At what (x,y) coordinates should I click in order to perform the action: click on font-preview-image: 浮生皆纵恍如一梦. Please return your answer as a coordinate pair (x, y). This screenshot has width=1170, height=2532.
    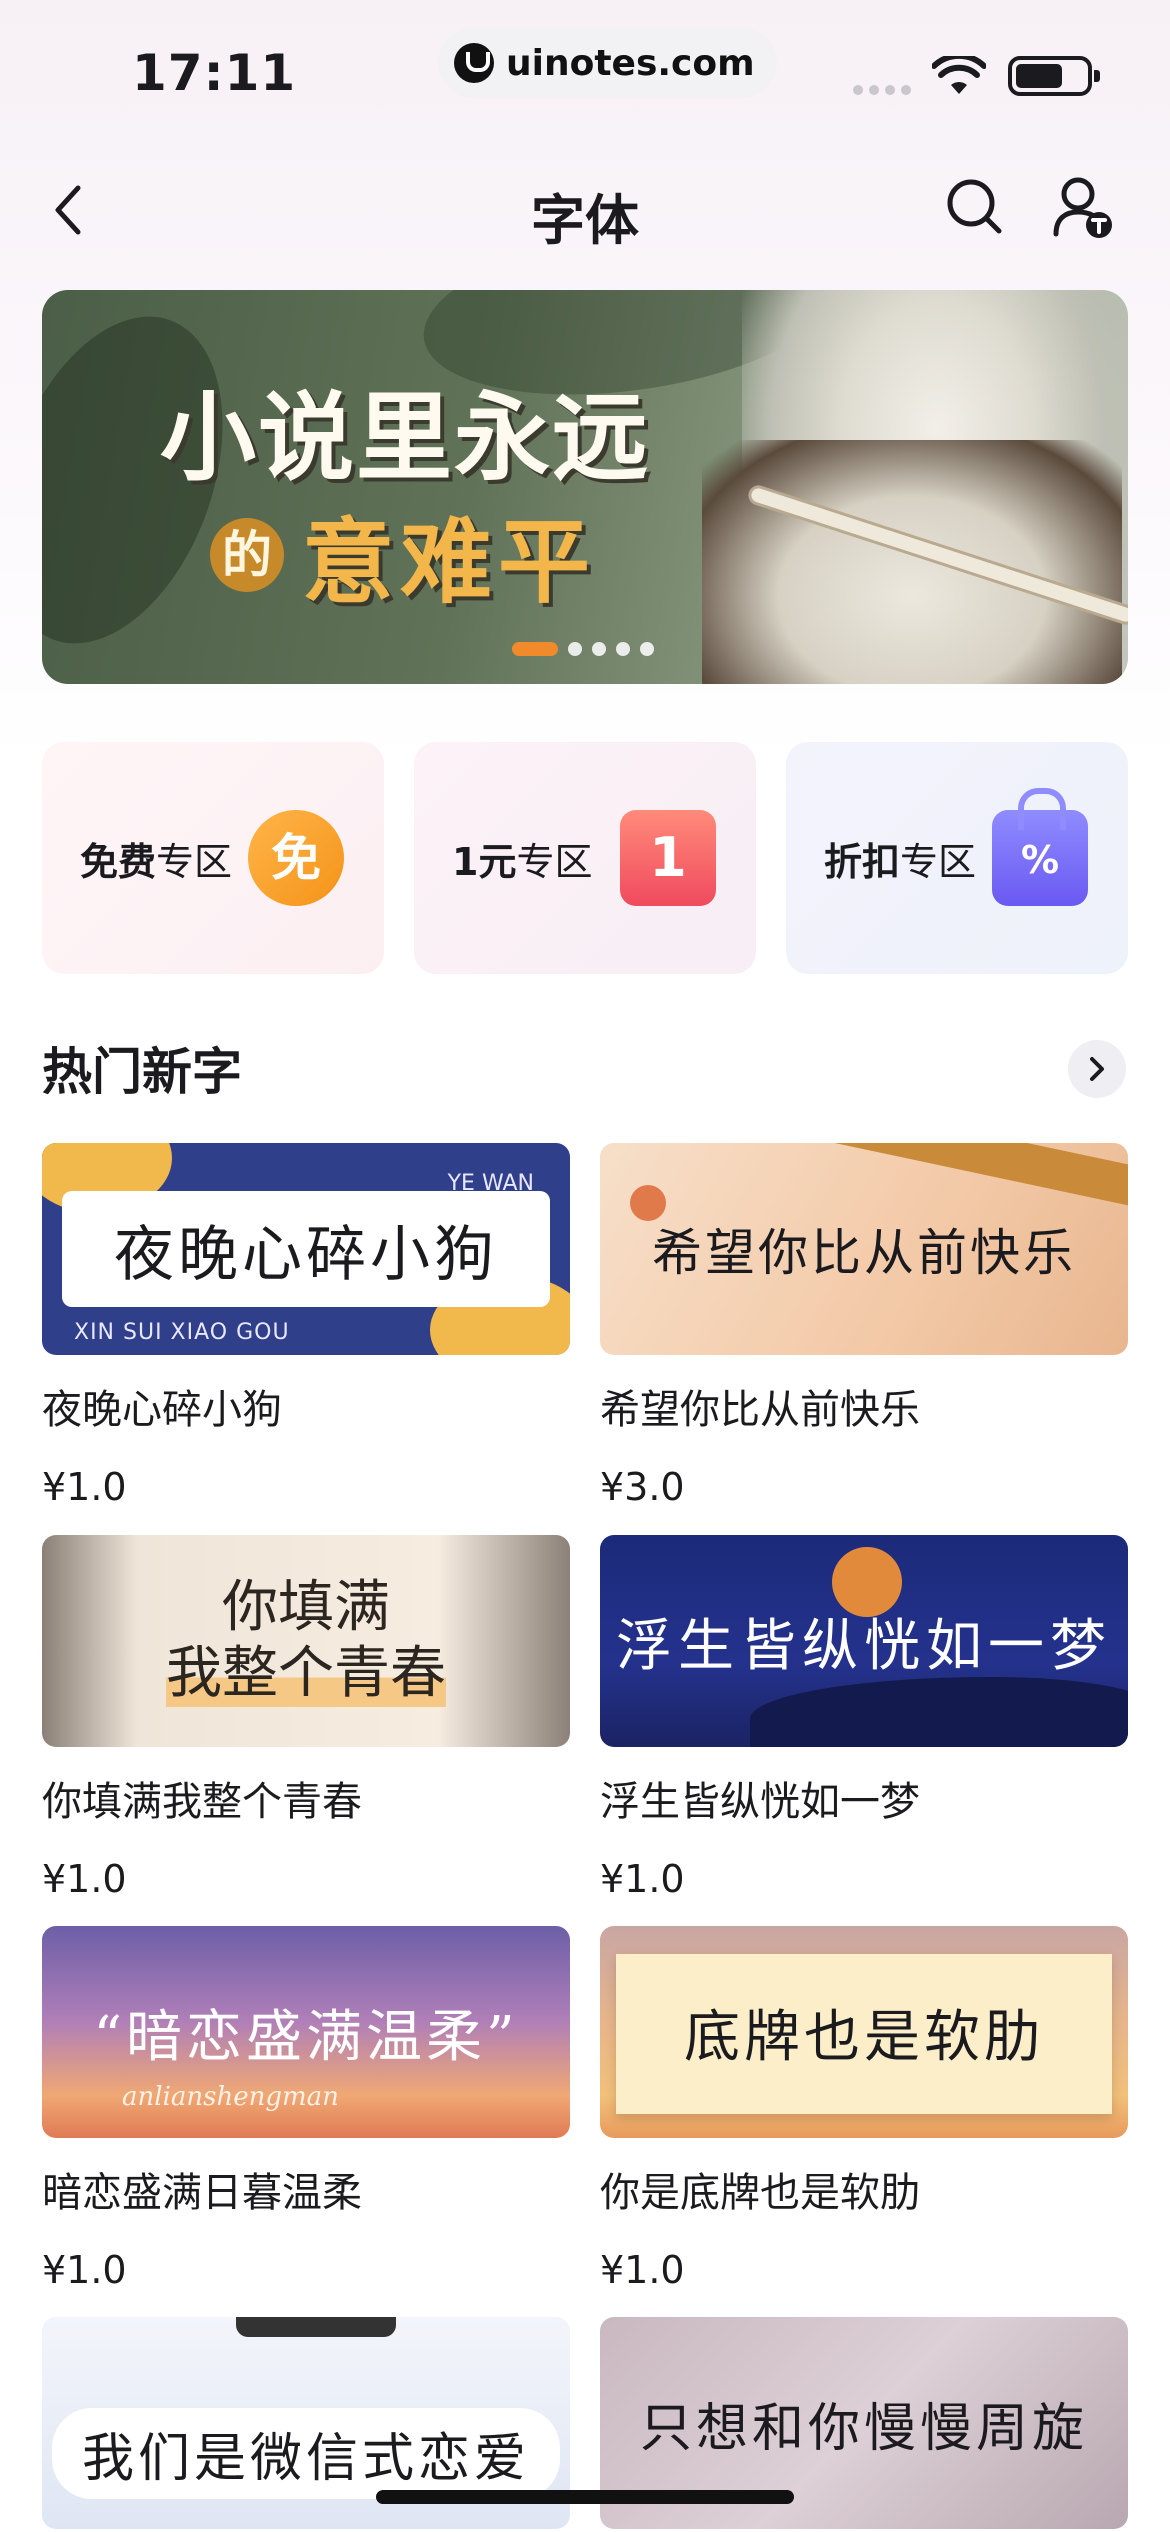
    Looking at the image, I should click on (864, 1641).